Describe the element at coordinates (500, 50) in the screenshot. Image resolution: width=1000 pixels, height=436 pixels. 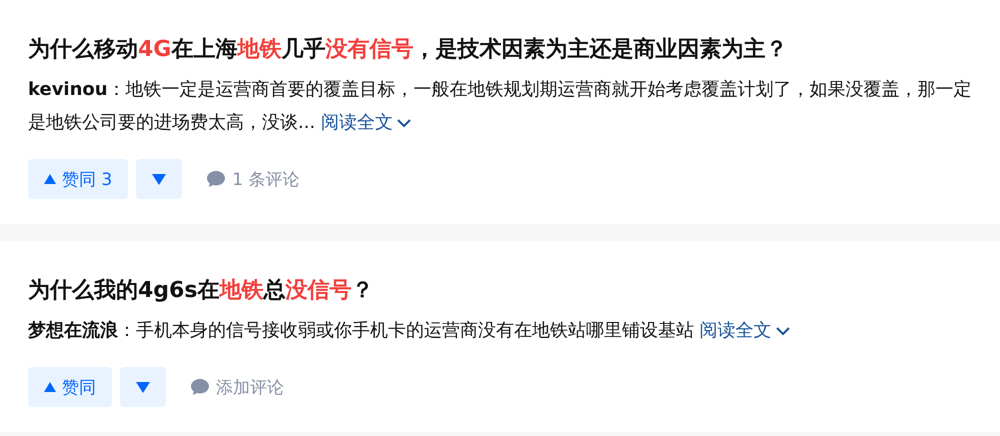
I see `question-title: 为什么移动4G在上海地铁几乎没有信号，是技术因素为主还是商业因素为主？` at that location.